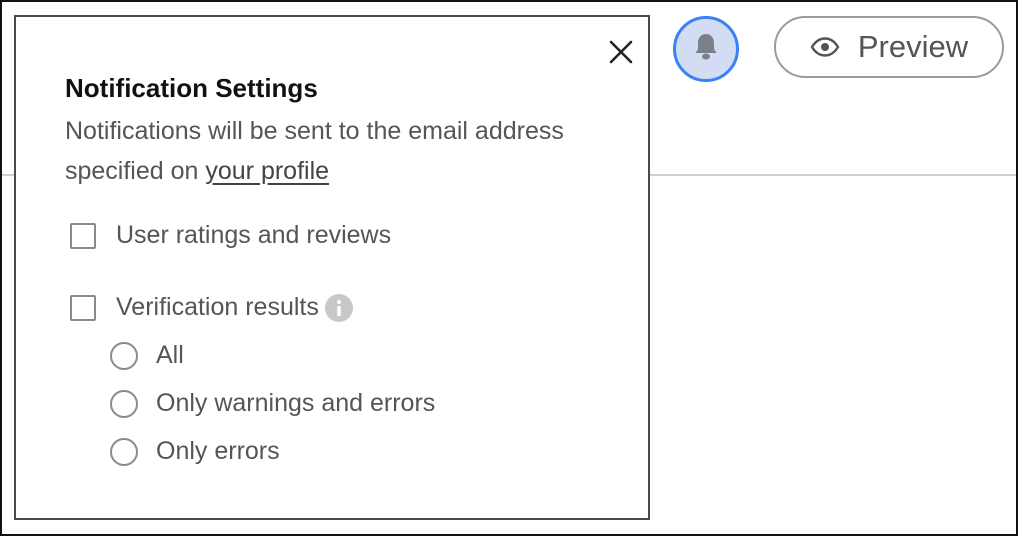  I want to click on user-ratings-option: User ratings and reviews, so click(230, 235).